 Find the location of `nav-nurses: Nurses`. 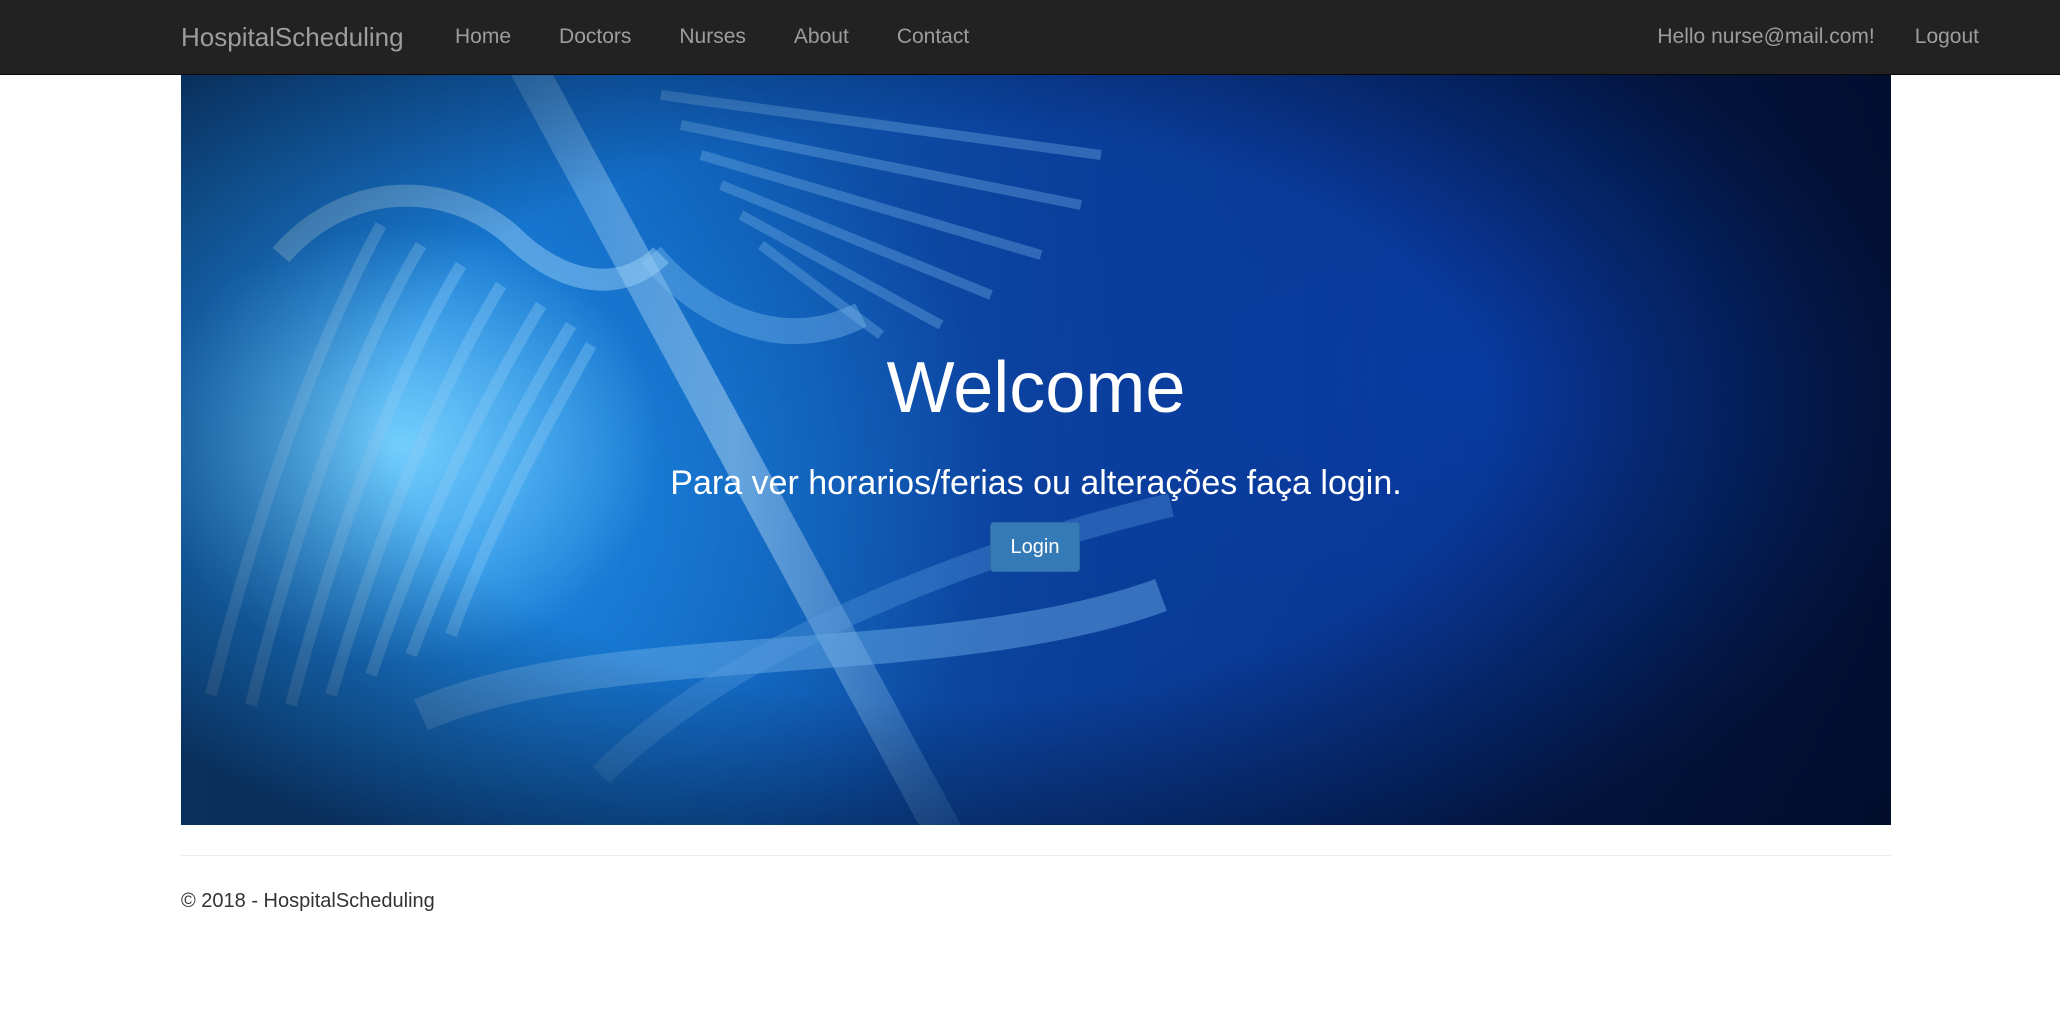

nav-nurses: Nurses is located at coordinates (712, 37).